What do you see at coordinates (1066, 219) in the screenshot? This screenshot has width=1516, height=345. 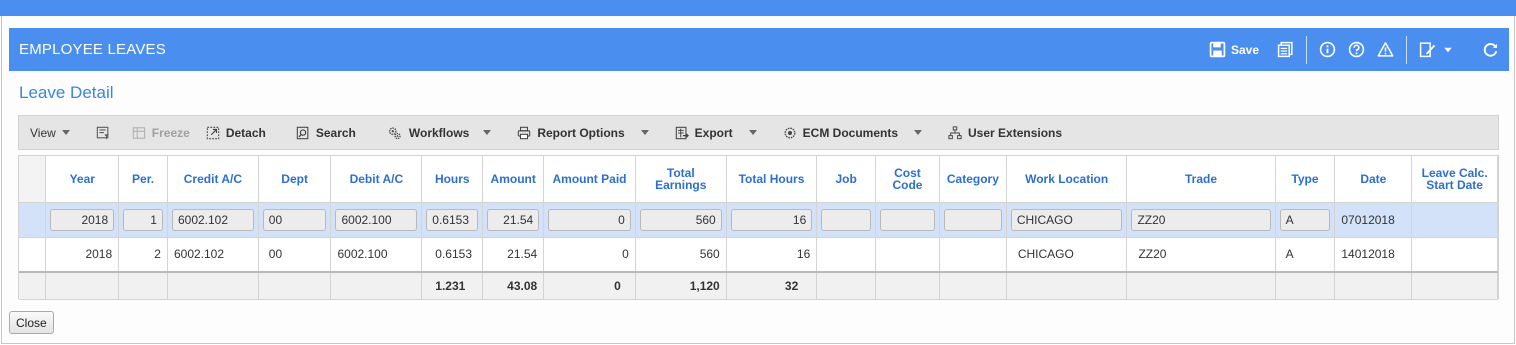 I see `work-location-field: CHICAGO` at bounding box center [1066, 219].